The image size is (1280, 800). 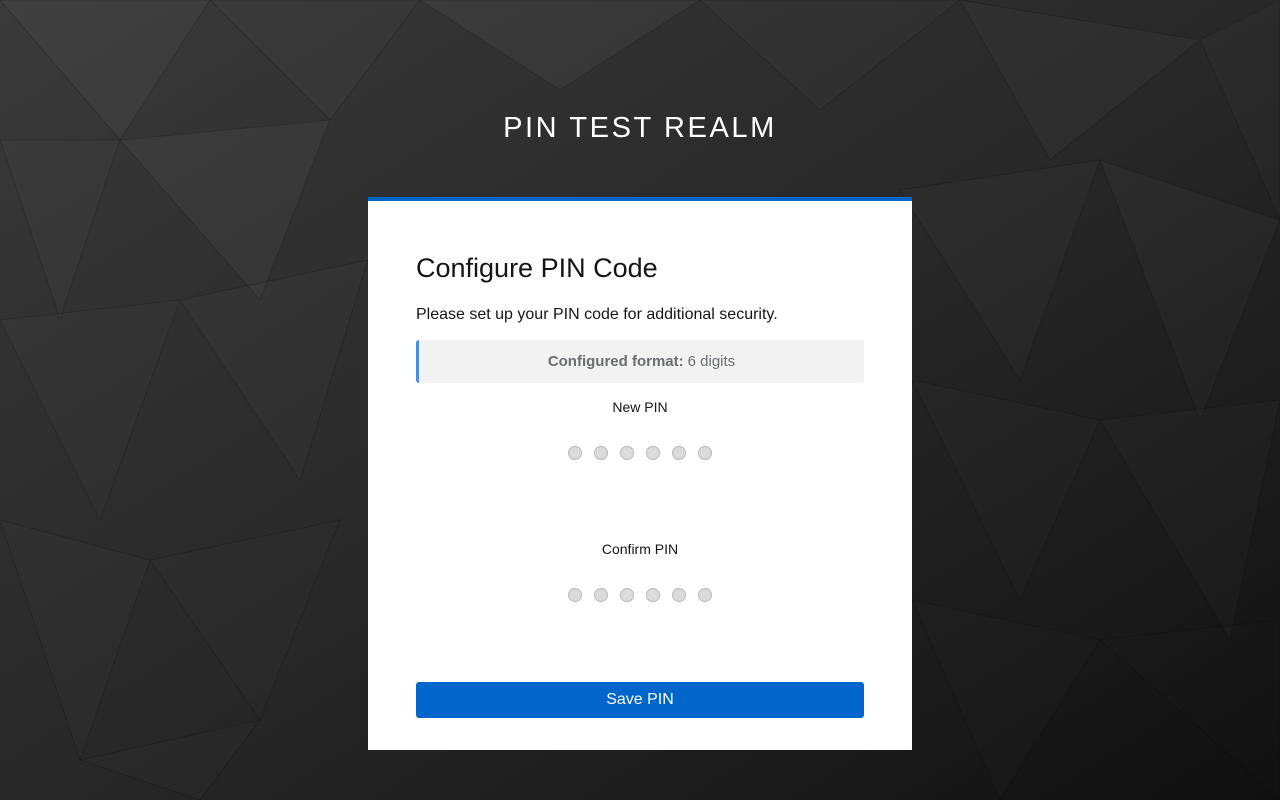 What do you see at coordinates (640, 549) in the screenshot?
I see `confirm-pin-label: Confirm PIN` at bounding box center [640, 549].